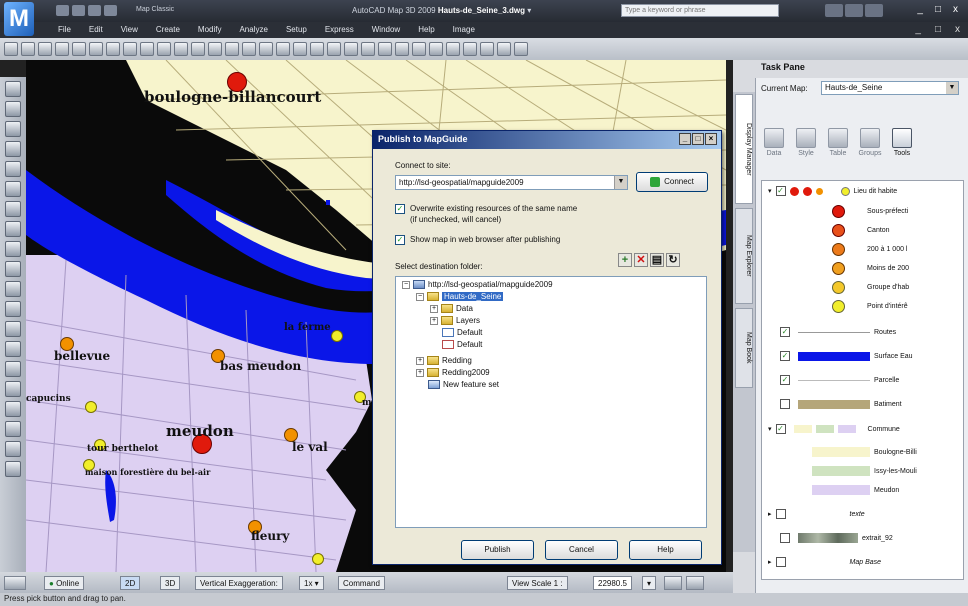  Describe the element at coordinates (453, 49) in the screenshot. I see `map-tool-7-icon` at that location.